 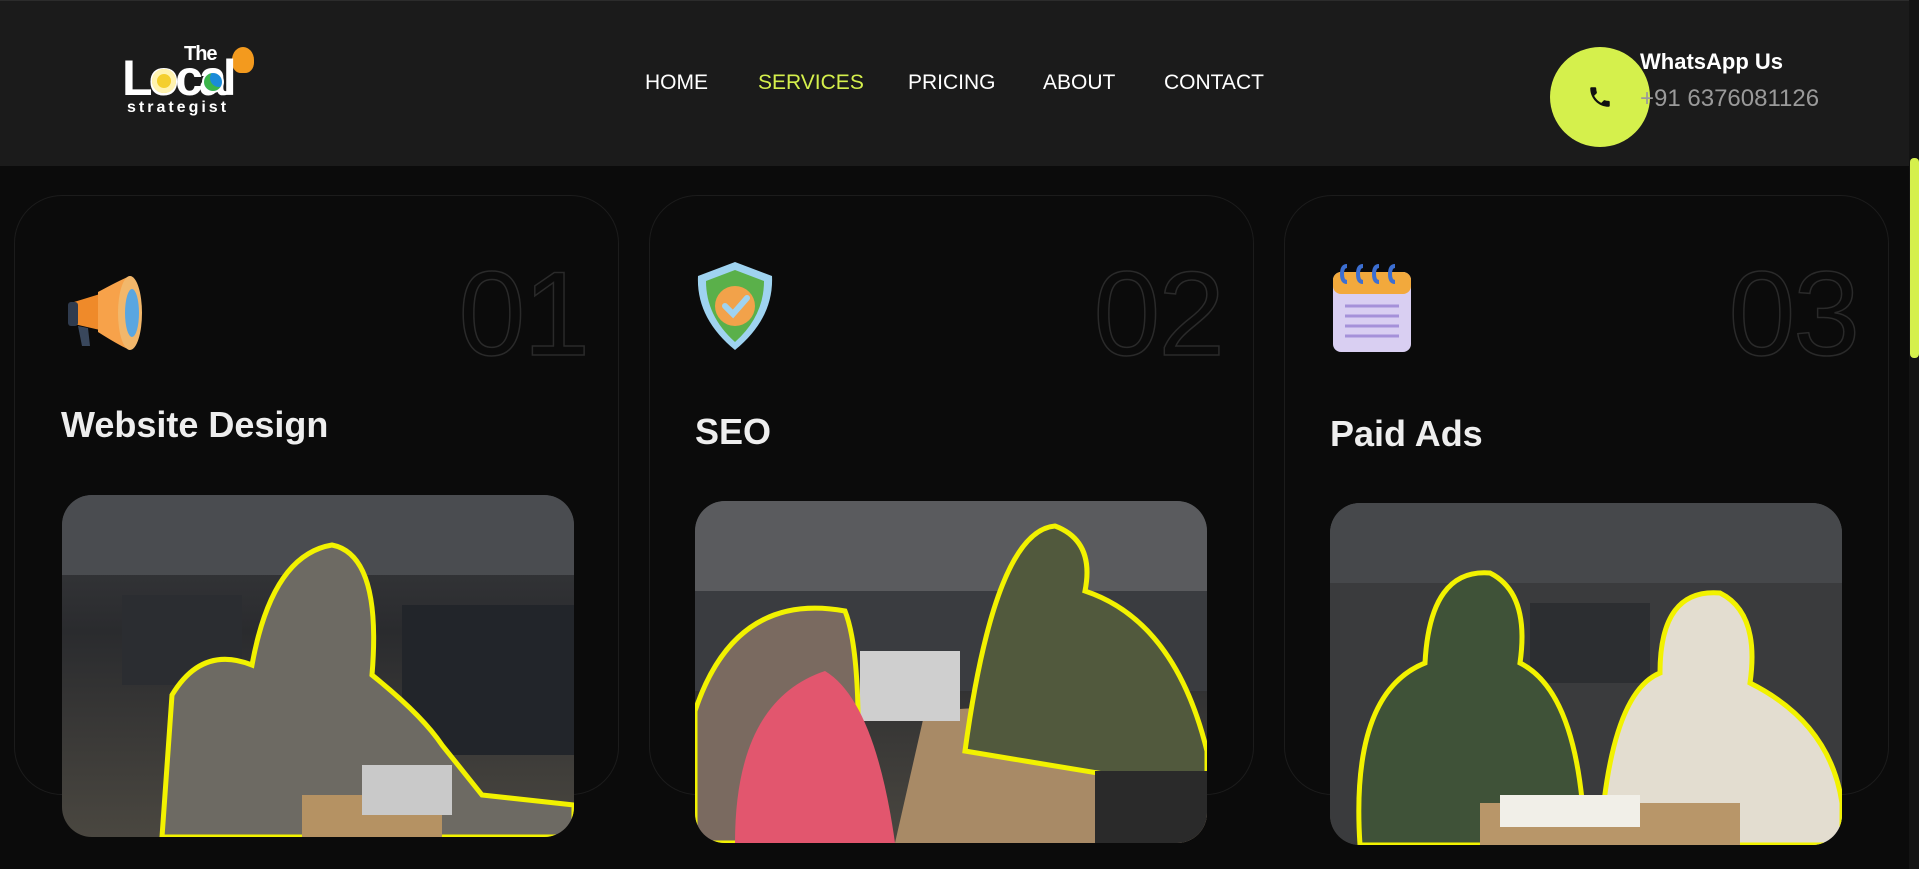 I want to click on service-title: Website Design, so click(x=195, y=424).